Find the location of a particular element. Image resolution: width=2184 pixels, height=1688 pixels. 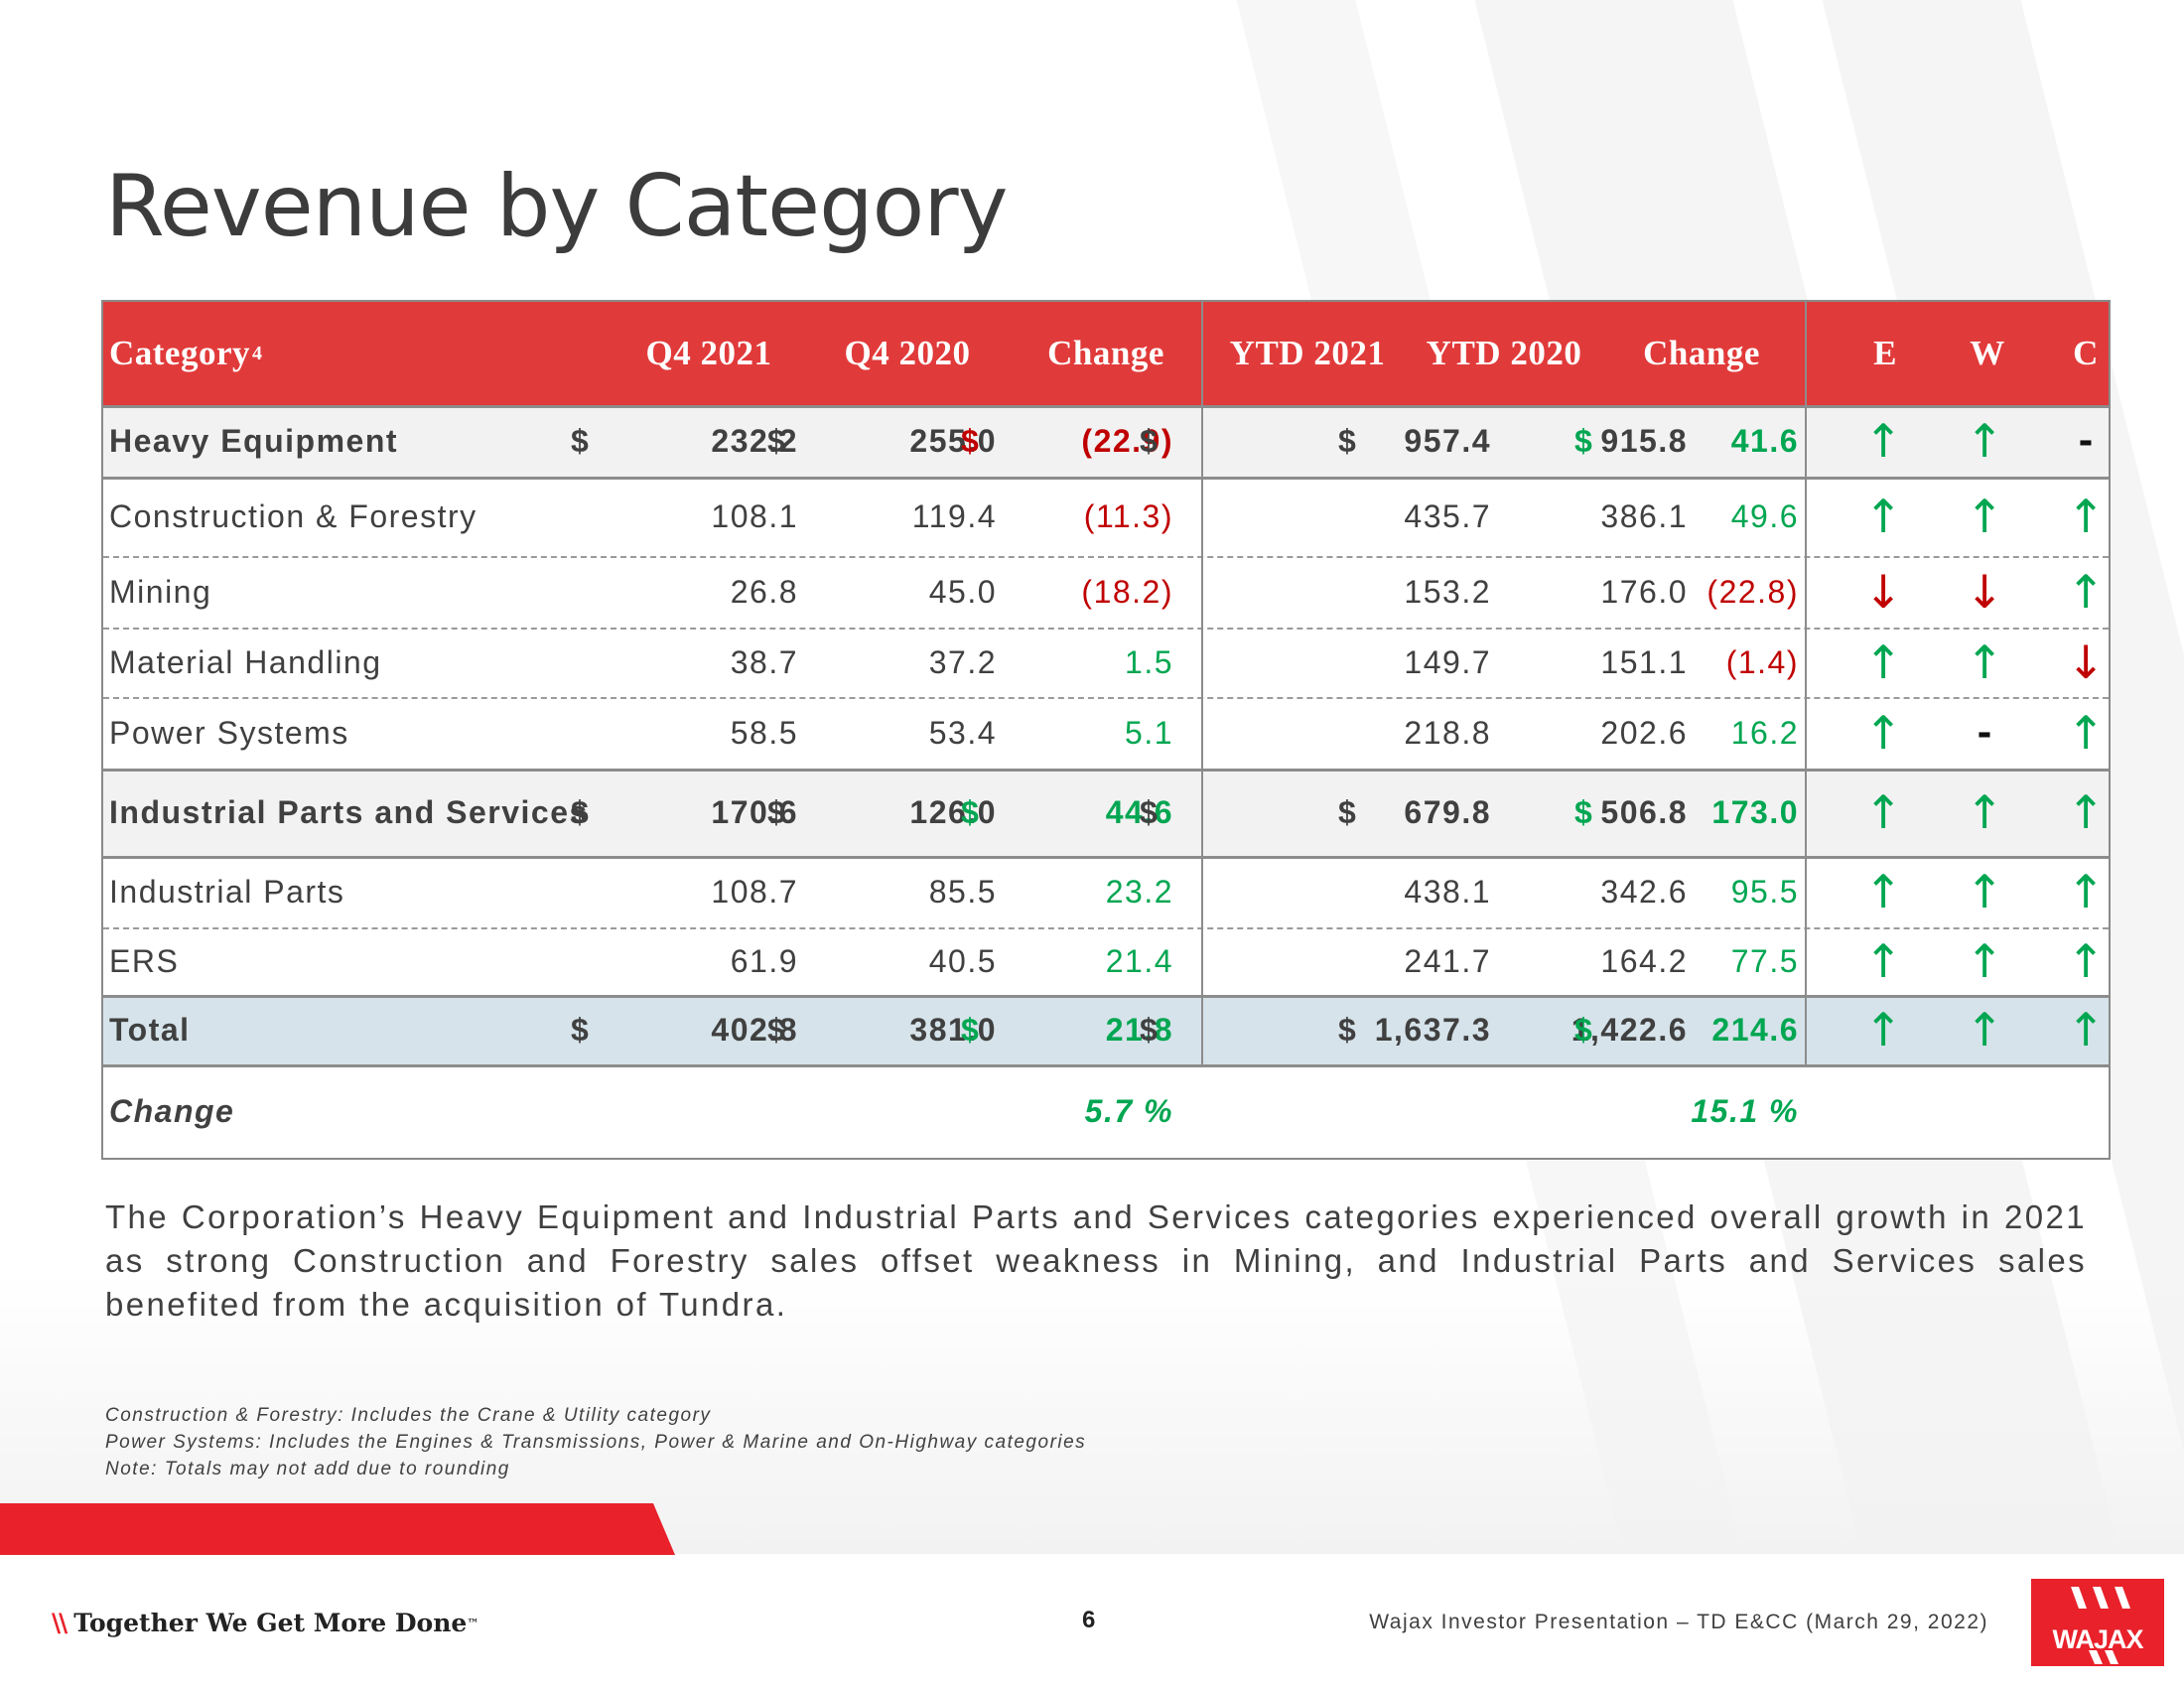

quarter-change-percent: 5.7 % is located at coordinates (1128, 1110).